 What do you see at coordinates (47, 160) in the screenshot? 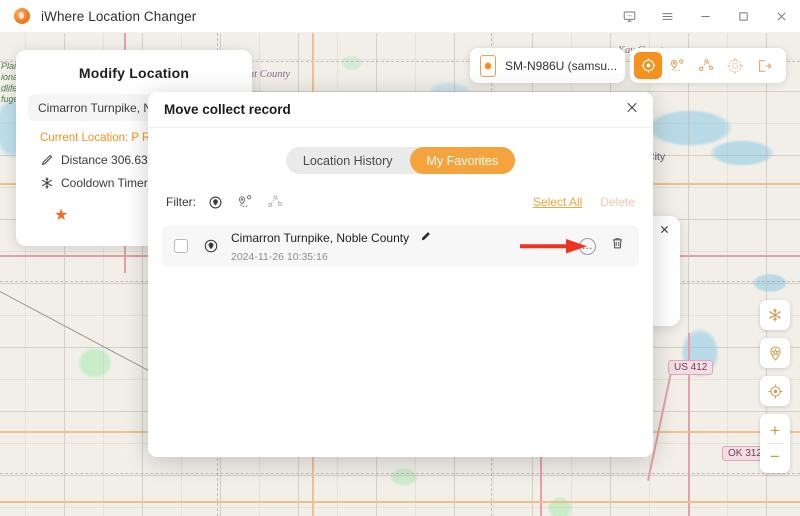
I see `ruler-icon` at bounding box center [47, 160].